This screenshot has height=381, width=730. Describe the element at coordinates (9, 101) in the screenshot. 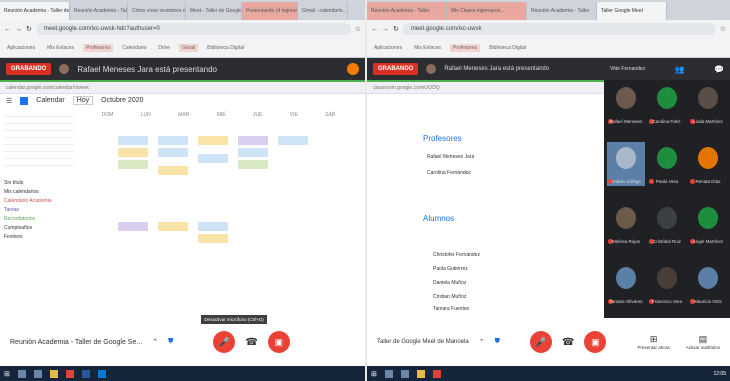

I see `menu-icon: ☰` at that location.